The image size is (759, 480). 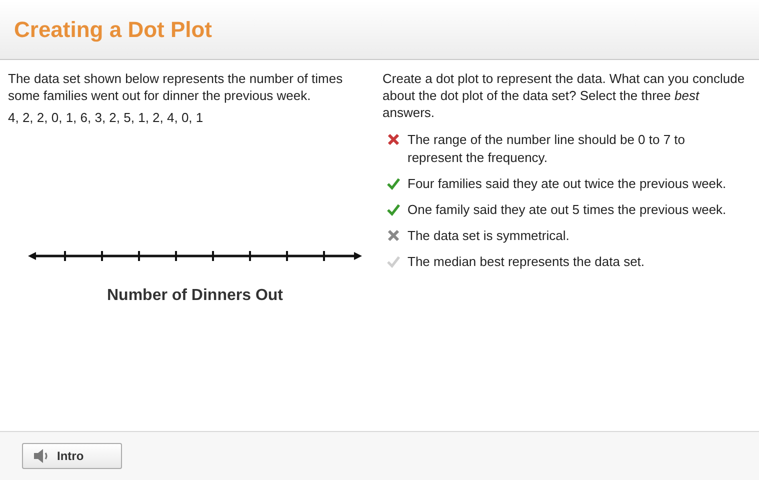 What do you see at coordinates (194, 296) in the screenshot?
I see `axis-label: Number of Dinners Out` at bounding box center [194, 296].